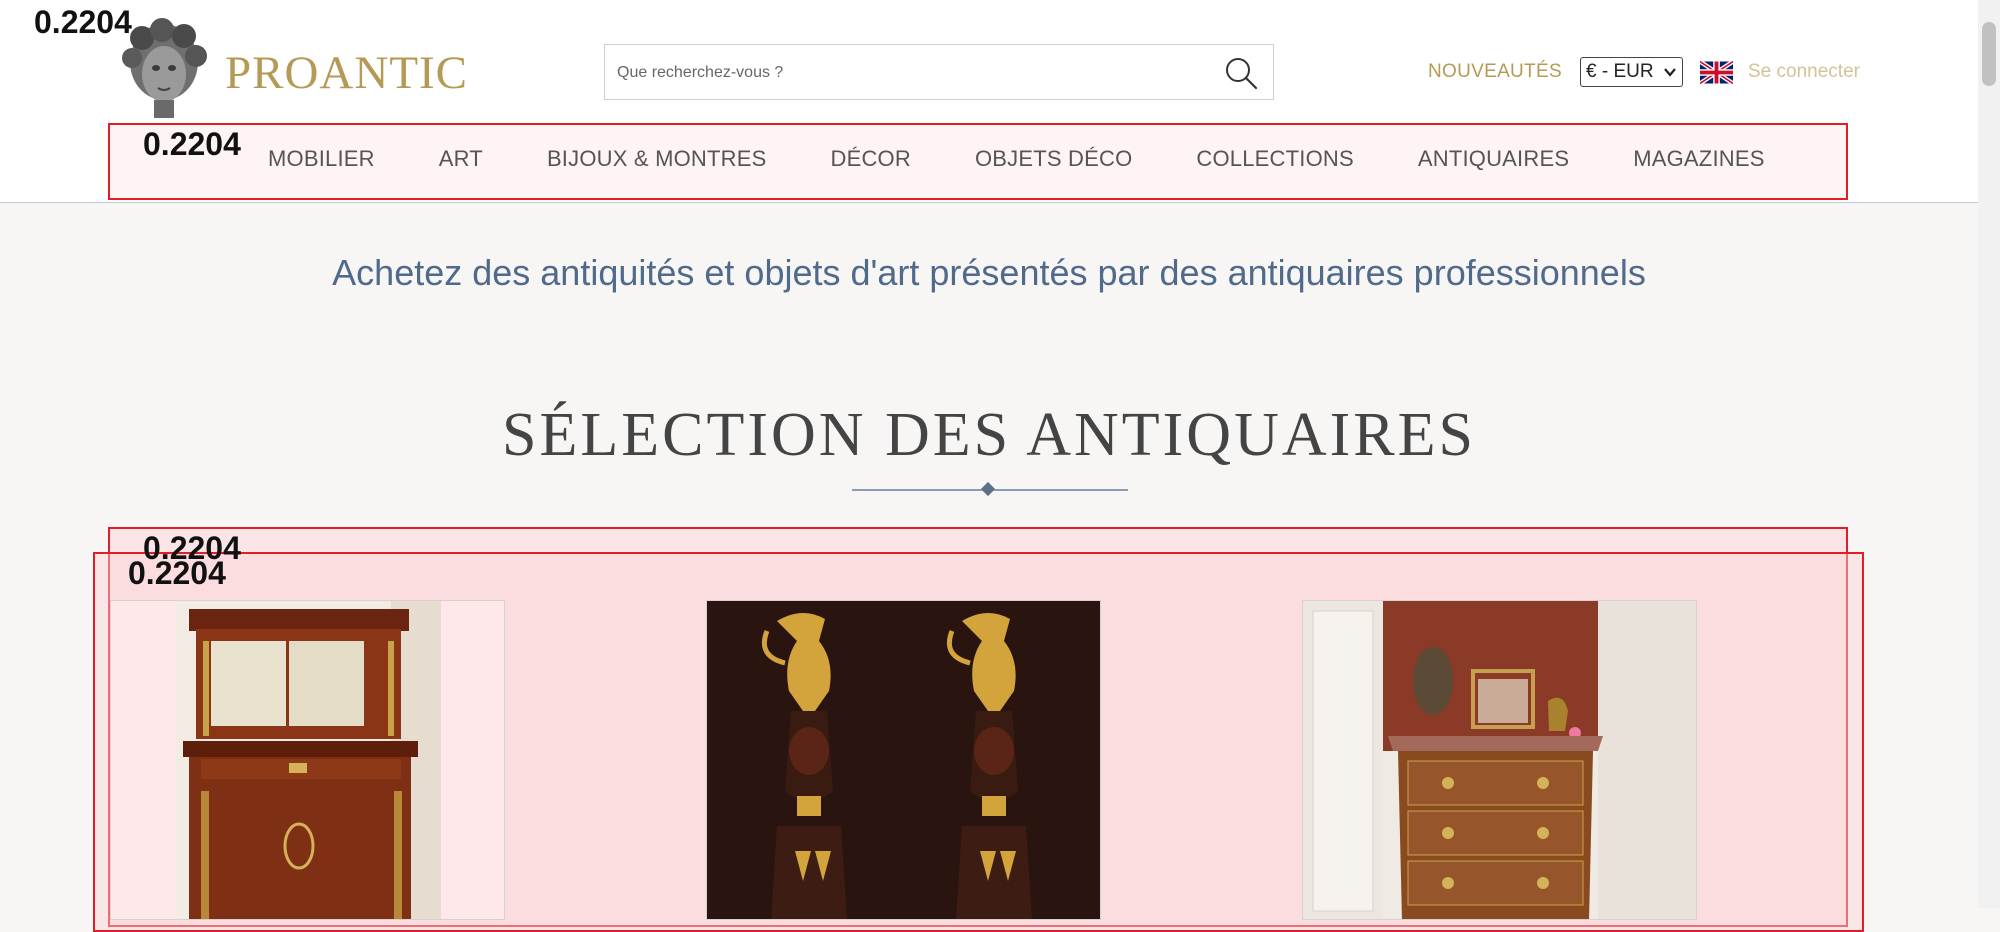 The height and width of the screenshot is (932, 2000). What do you see at coordinates (1053, 164) in the screenshot?
I see `nav-item-objets-deco: OBJETS DÉCO` at bounding box center [1053, 164].